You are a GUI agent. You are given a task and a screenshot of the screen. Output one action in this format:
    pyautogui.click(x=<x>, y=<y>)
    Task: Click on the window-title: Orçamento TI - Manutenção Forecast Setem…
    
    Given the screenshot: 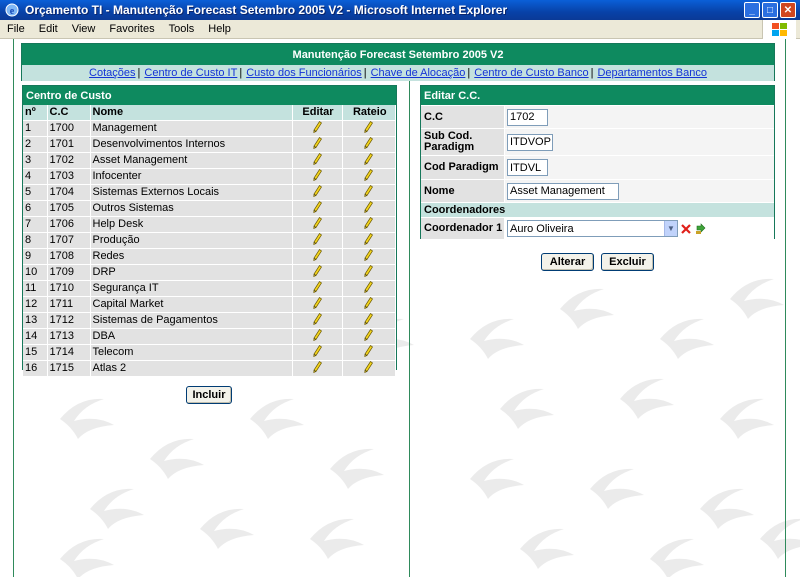 What is the action you would take?
    pyautogui.click(x=266, y=10)
    